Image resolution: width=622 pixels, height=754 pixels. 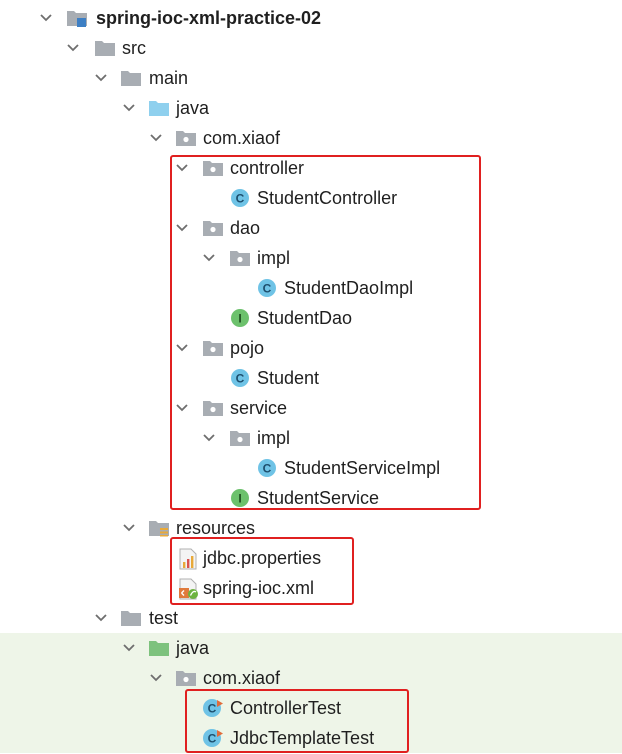 What do you see at coordinates (305, 318) in the screenshot?
I see `file-label: StudentDao` at bounding box center [305, 318].